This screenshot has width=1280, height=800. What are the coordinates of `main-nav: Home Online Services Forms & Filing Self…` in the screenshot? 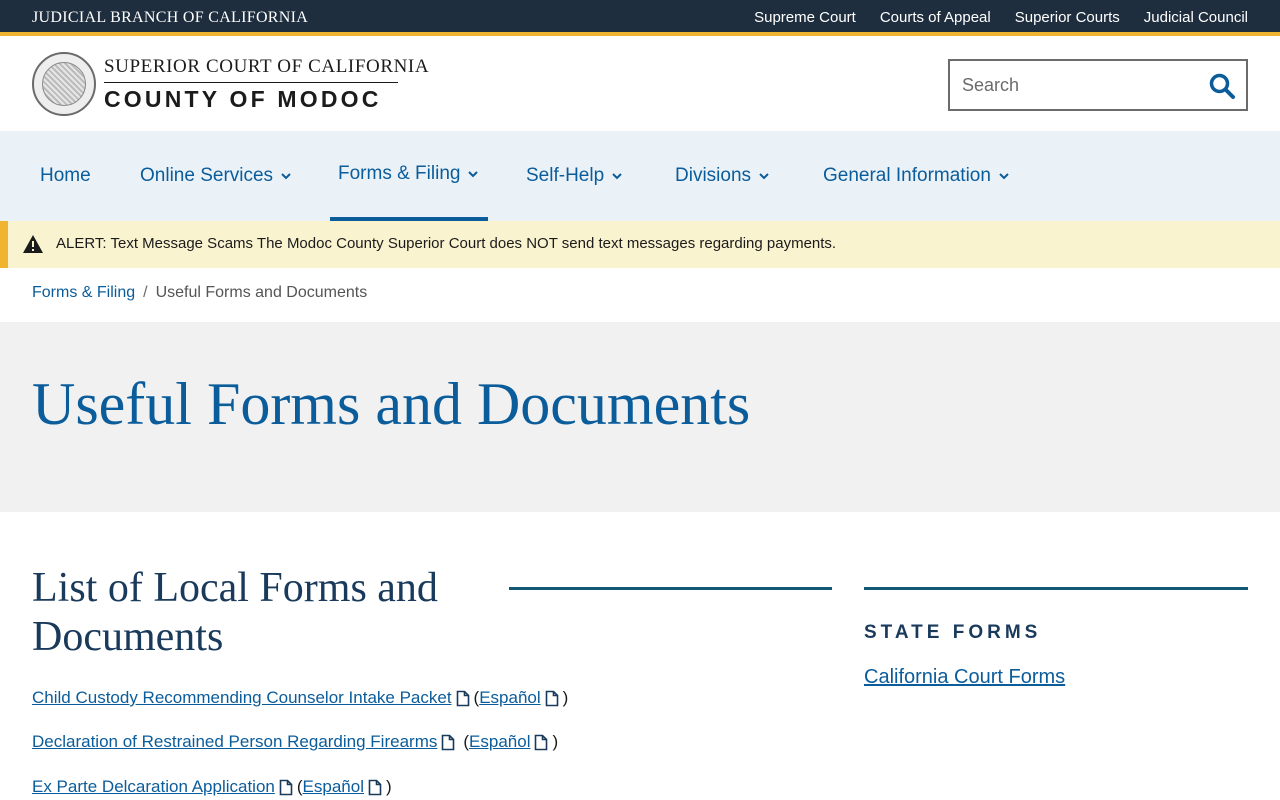 It's located at (640, 176).